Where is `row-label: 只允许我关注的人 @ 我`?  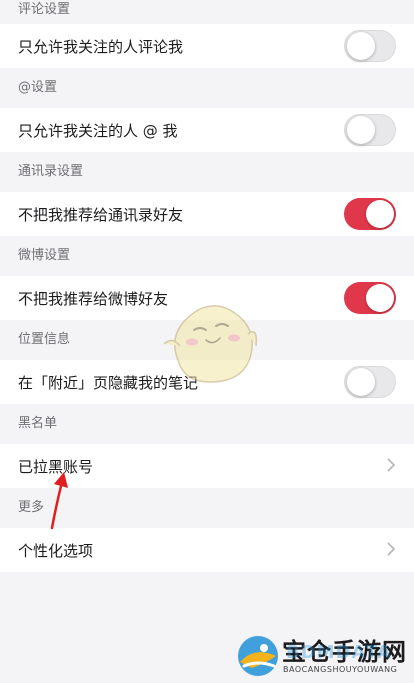
row-label: 只允许我关注的人 @ 我 is located at coordinates (98, 130).